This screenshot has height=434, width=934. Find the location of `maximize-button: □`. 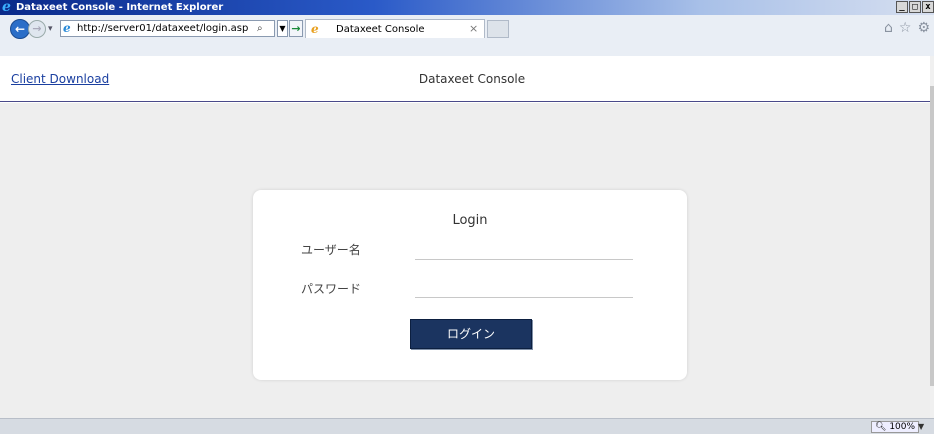

maximize-button: □ is located at coordinates (915, 7).